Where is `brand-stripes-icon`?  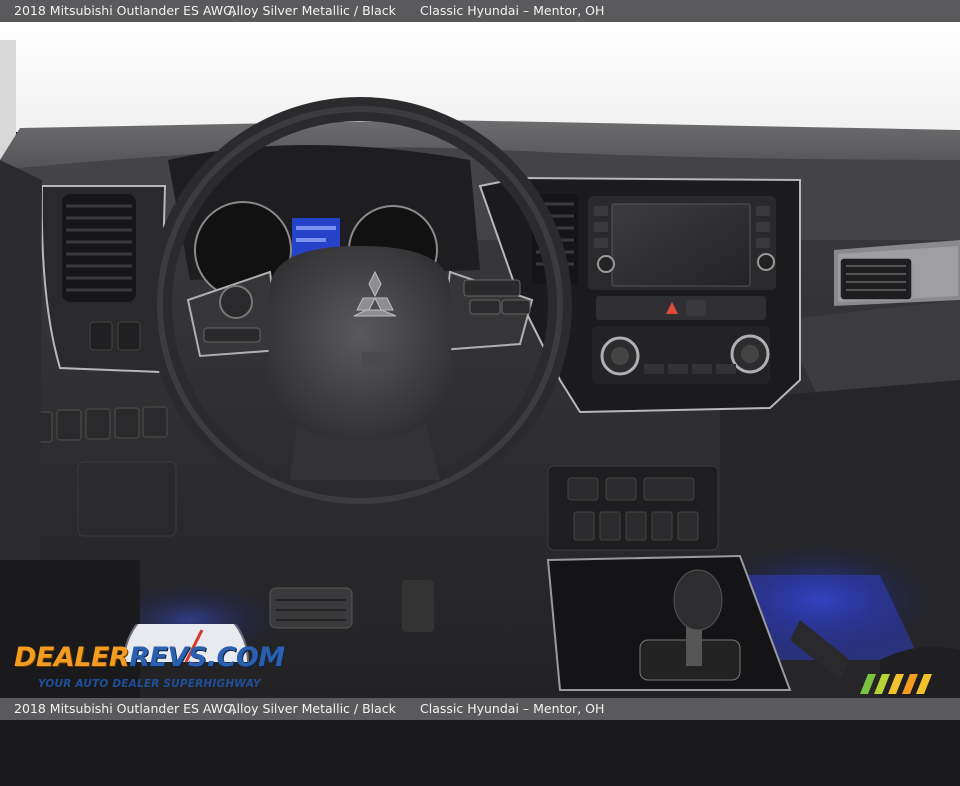 brand-stripes-icon is located at coordinates (896, 684).